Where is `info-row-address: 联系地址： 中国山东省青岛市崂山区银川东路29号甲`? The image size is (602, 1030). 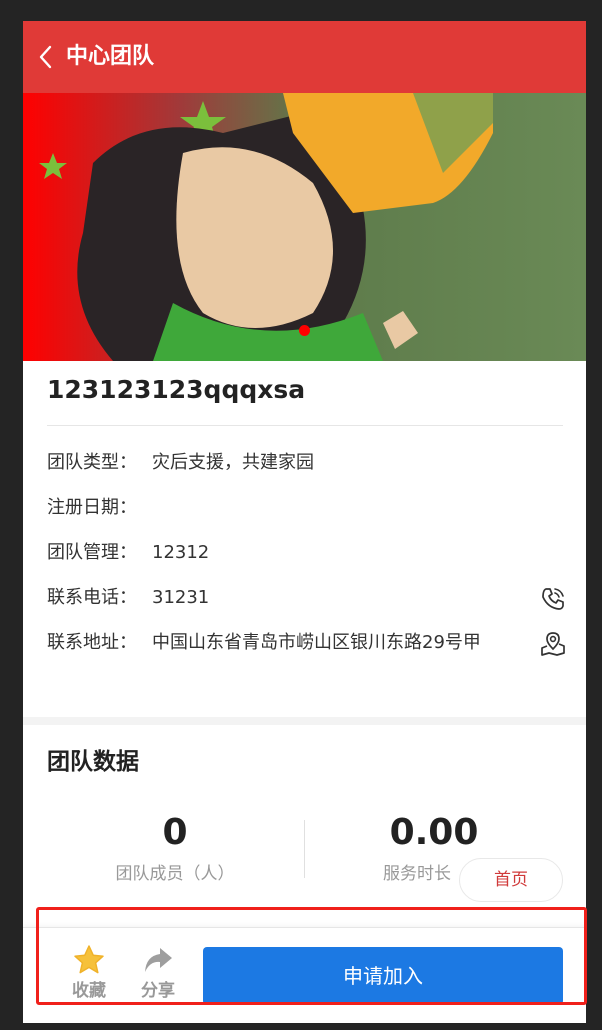
info-row-address: 联系地址： 中国山东省青岛市崂山区银川东路29号甲 is located at coordinates (307, 643).